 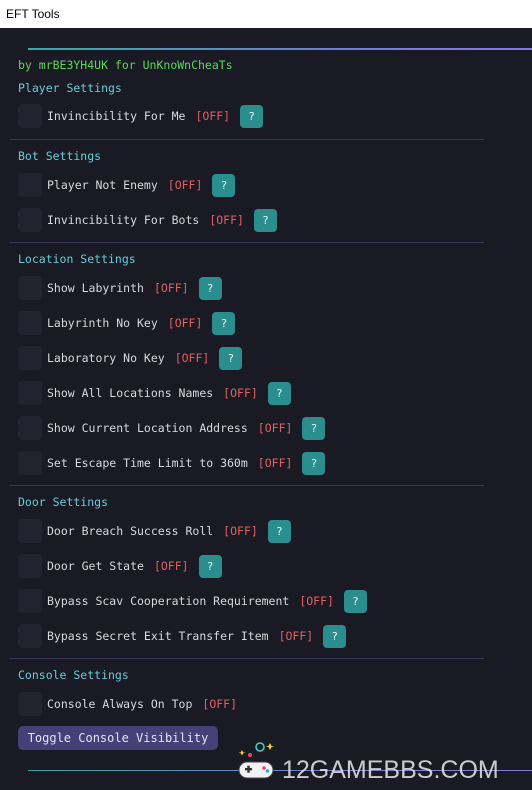 What do you see at coordinates (130, 393) in the screenshot?
I see `option-label: Show All Locations Names` at bounding box center [130, 393].